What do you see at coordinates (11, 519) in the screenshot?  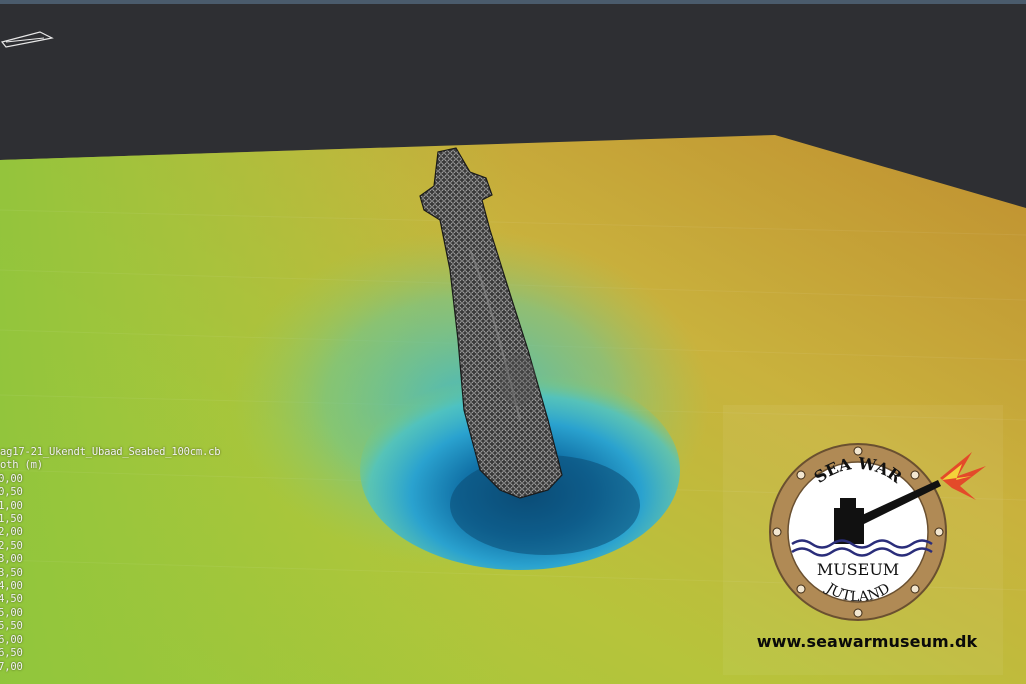 I see `legend-row: 21,50` at bounding box center [11, 519].